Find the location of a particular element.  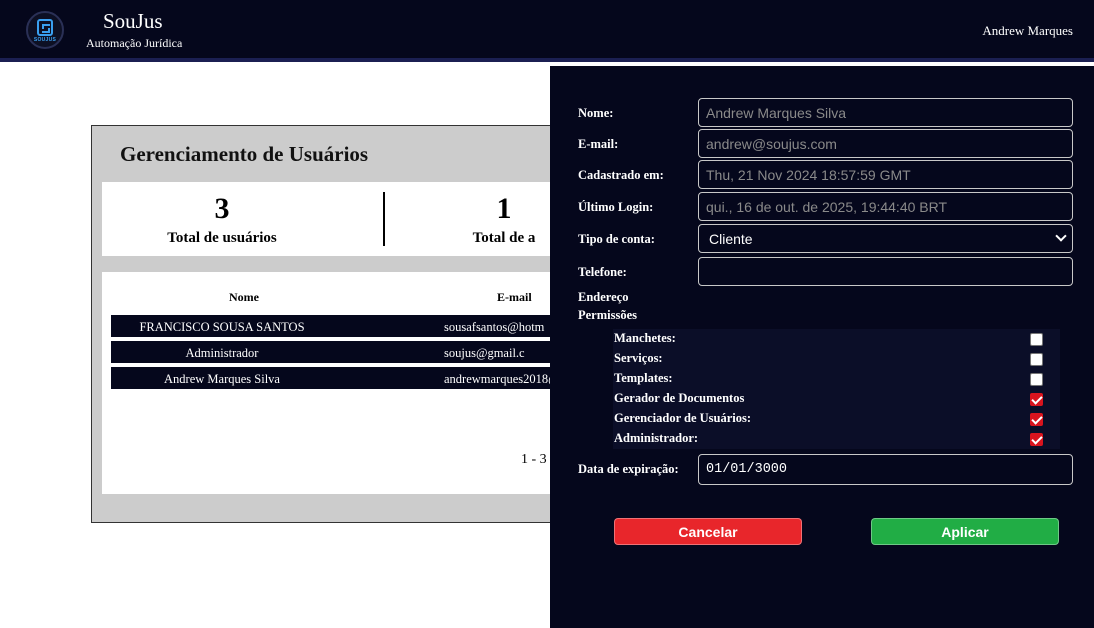

expiration-date-input: 01/01/3000 is located at coordinates (885, 469).